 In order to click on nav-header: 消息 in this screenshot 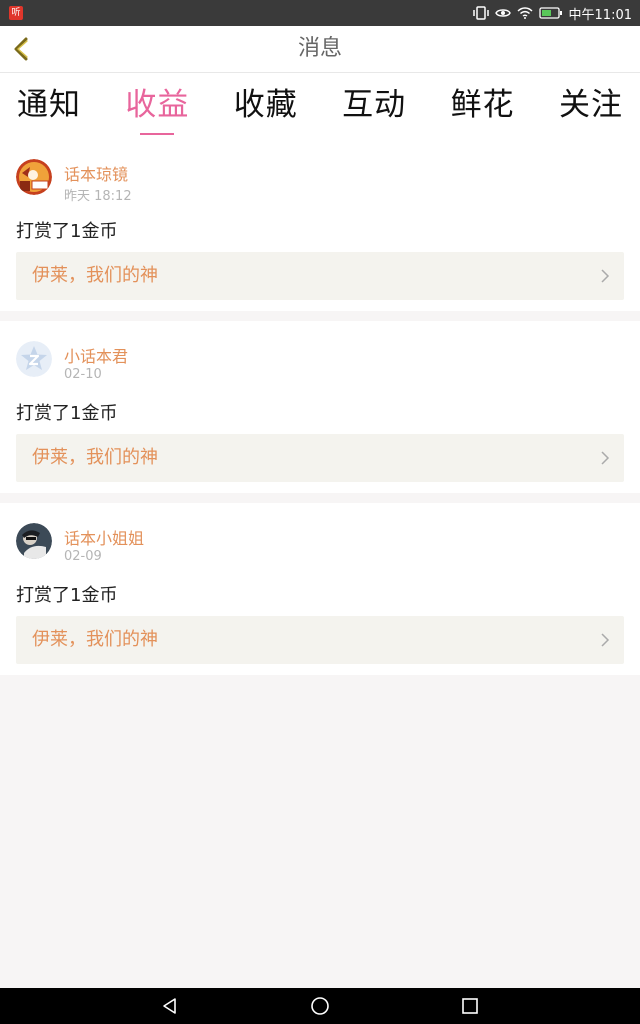, I will do `click(320, 49)`.